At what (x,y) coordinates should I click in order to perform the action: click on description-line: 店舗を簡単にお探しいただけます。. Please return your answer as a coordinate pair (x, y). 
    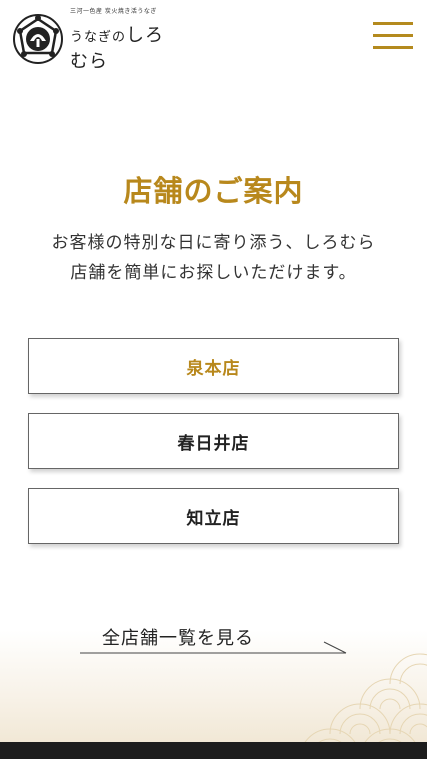
    Looking at the image, I should click on (213, 273).